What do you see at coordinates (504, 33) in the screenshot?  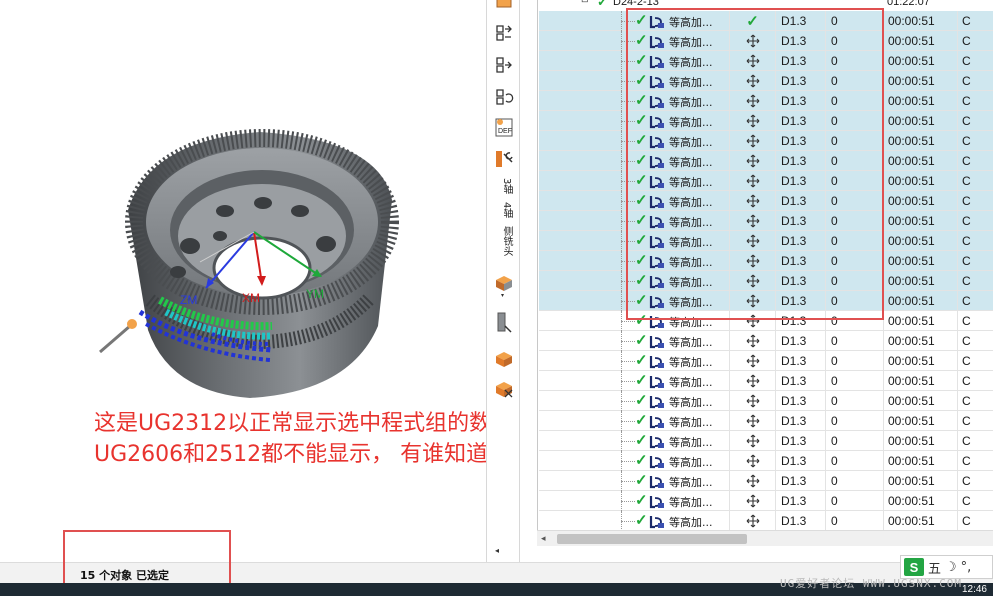 I see `cut-order-button` at bounding box center [504, 33].